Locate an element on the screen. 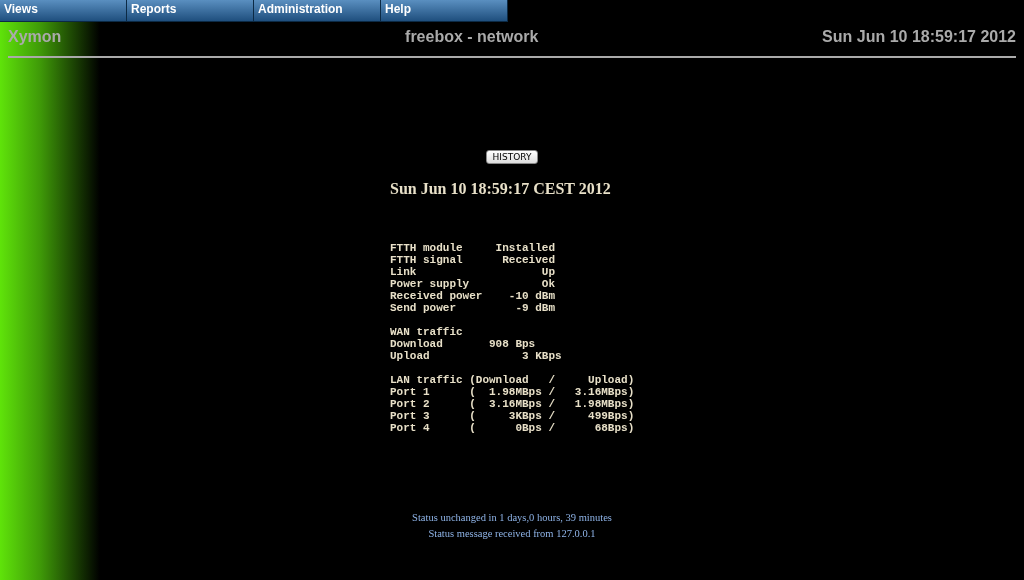 Image resolution: width=1024 pixels, height=580 pixels. page-title: freebox - network is located at coordinates (472, 37).